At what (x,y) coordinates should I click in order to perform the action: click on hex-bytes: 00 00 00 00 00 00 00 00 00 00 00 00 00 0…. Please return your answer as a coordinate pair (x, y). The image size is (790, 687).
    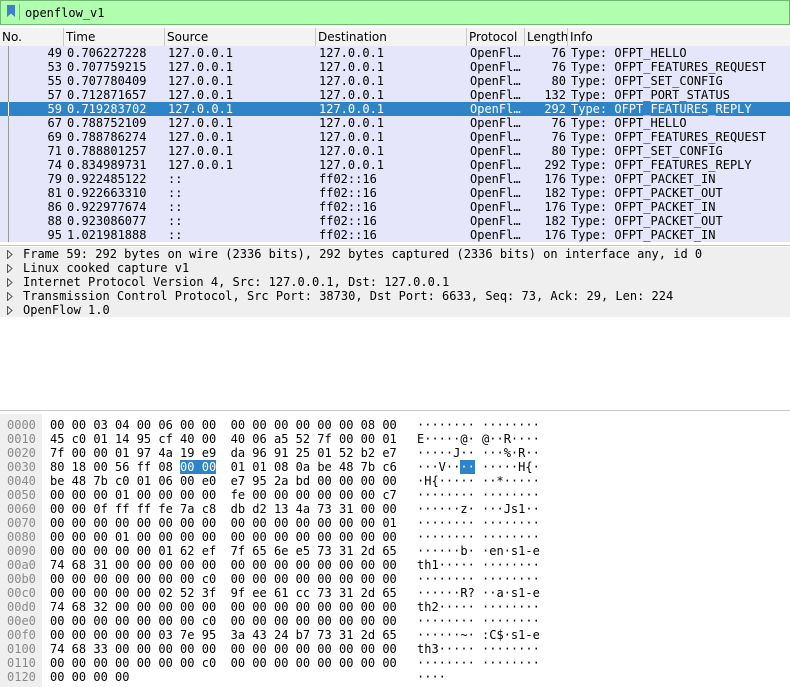
    Looking at the image, I should click on (223, 523).